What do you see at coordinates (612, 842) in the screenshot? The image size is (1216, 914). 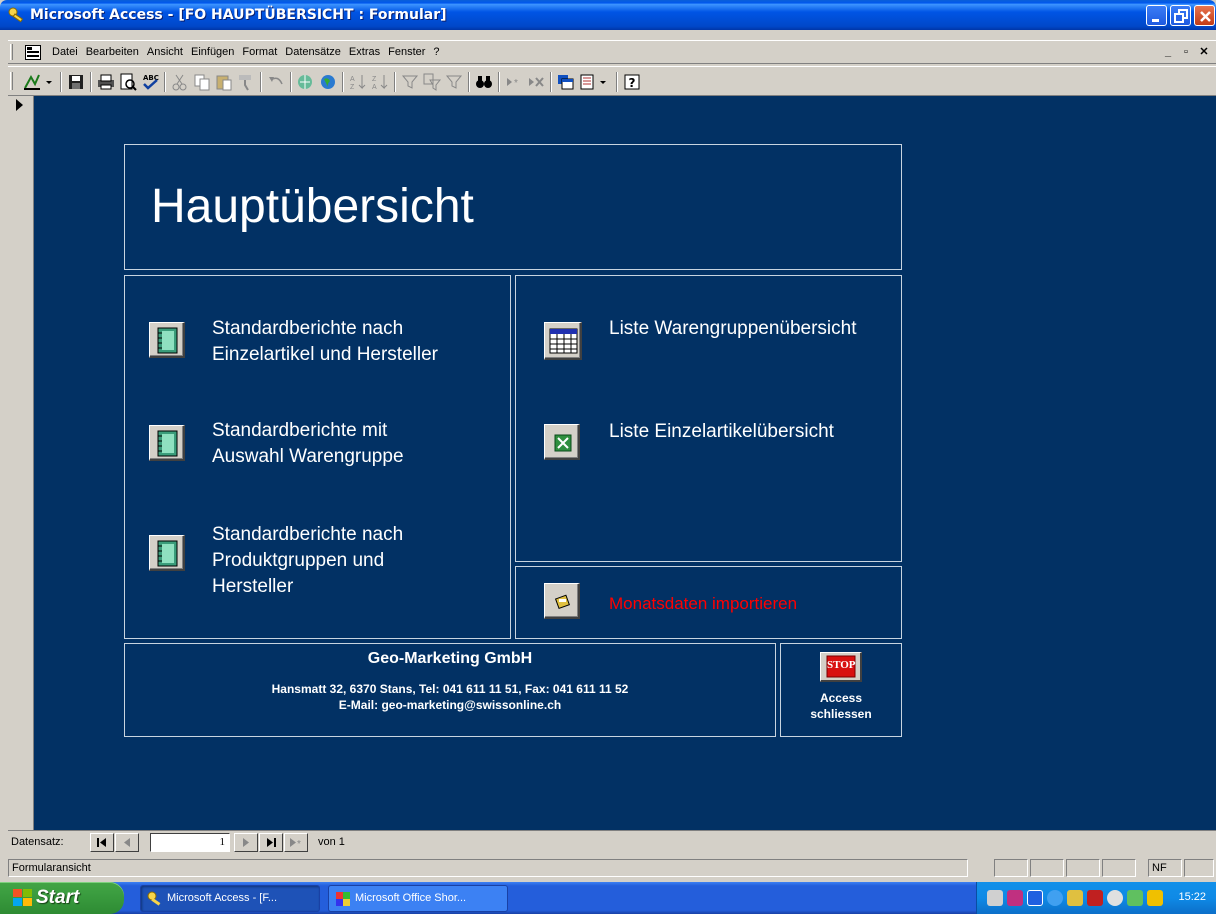 I see `record-navigation-bar: Datensatz: 1 * von 1` at bounding box center [612, 842].